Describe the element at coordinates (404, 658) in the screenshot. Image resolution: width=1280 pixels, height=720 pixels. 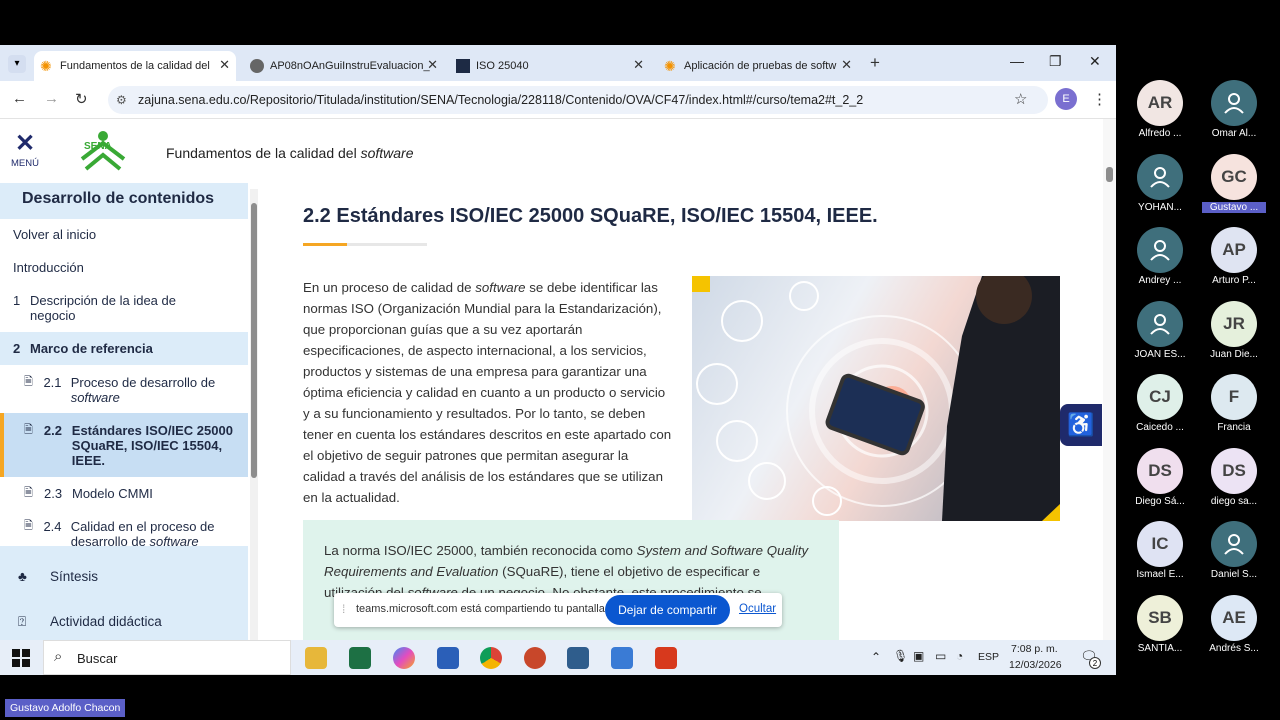
I see `copilot-icon` at that location.